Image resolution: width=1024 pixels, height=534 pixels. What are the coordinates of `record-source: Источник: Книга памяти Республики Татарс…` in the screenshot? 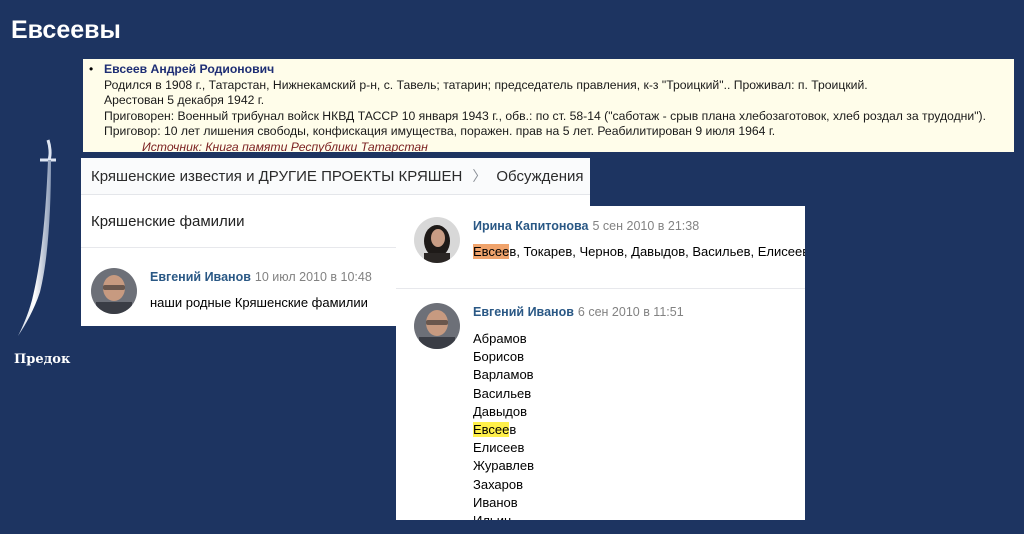 It's located at (285, 145).